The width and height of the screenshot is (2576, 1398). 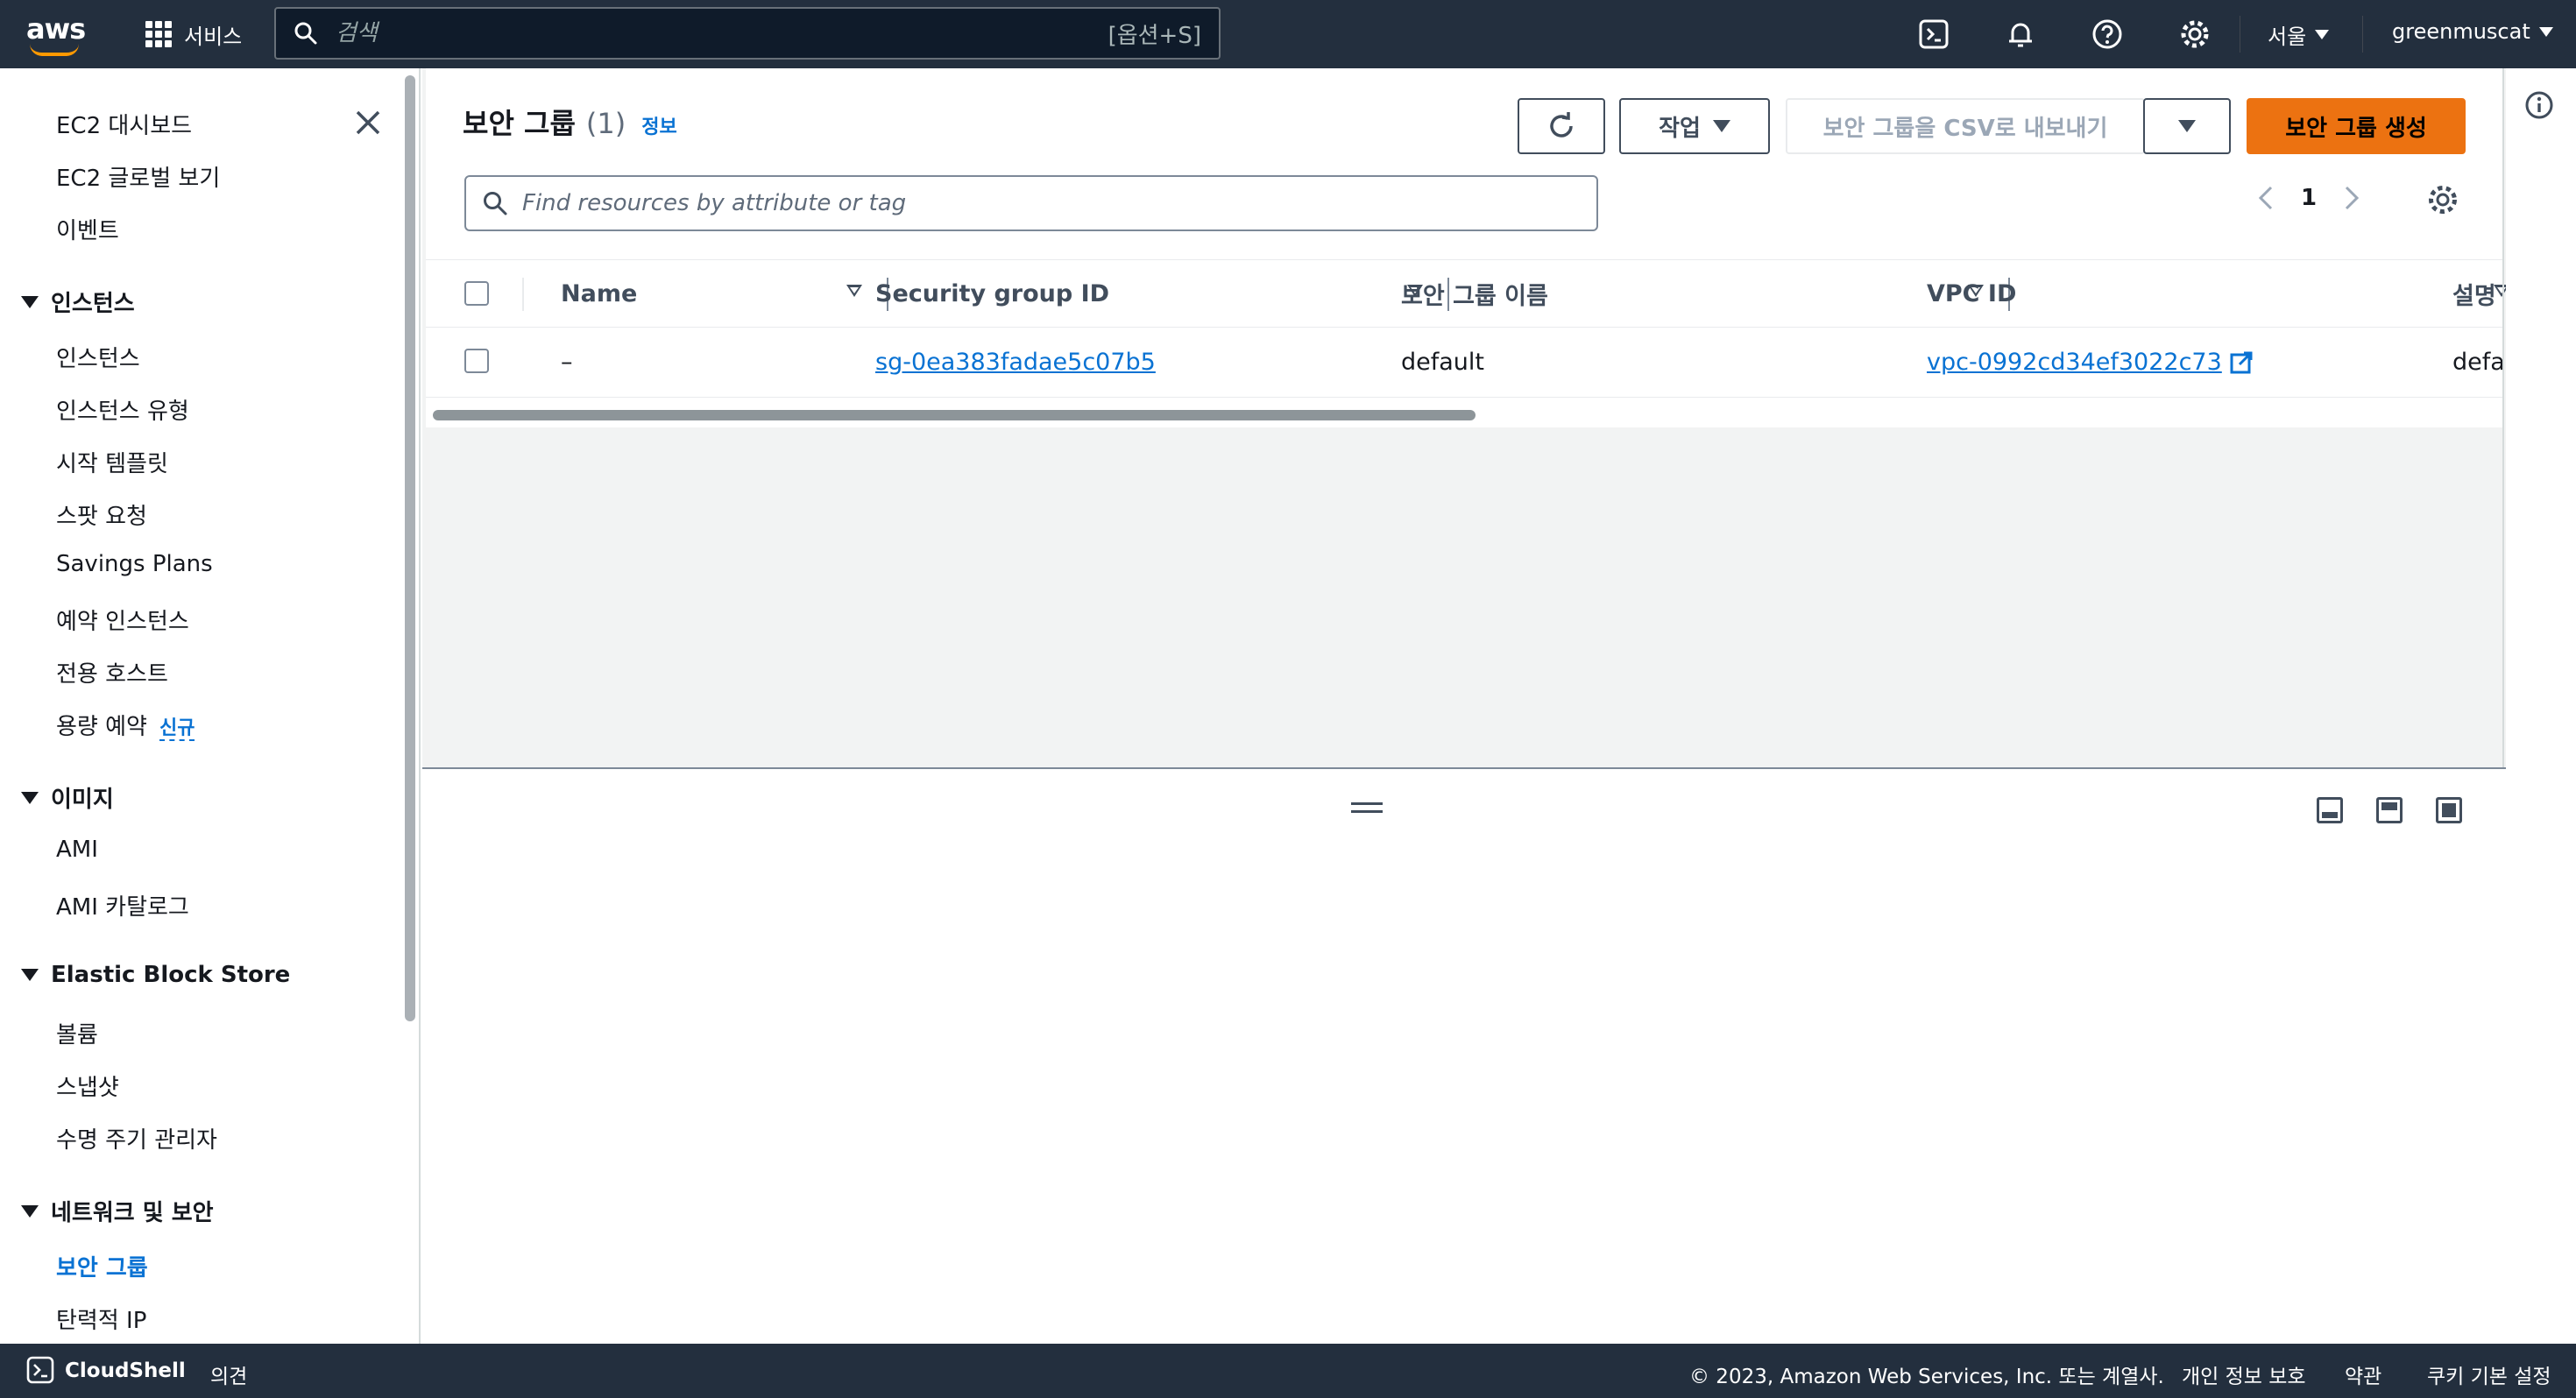 I want to click on sidebar-item-ec2-dashboard: EC2 대시보드, so click(x=124, y=124).